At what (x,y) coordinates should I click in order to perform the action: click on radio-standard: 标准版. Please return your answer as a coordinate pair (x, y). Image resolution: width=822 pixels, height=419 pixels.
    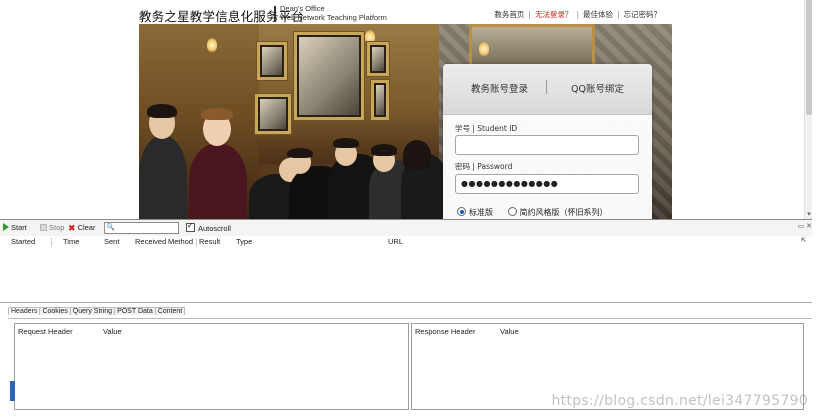
    Looking at the image, I should click on (475, 212).